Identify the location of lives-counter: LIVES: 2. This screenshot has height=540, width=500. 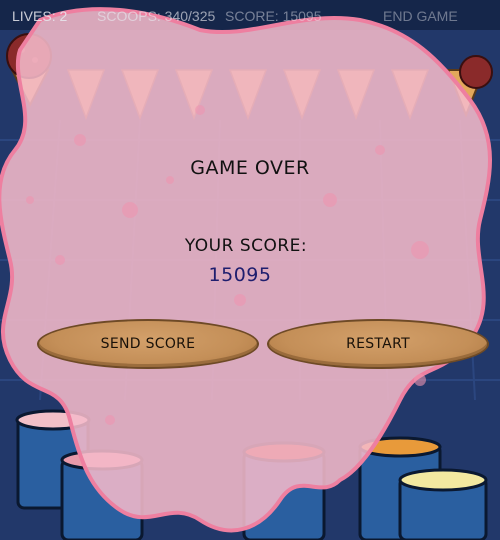
(40, 16).